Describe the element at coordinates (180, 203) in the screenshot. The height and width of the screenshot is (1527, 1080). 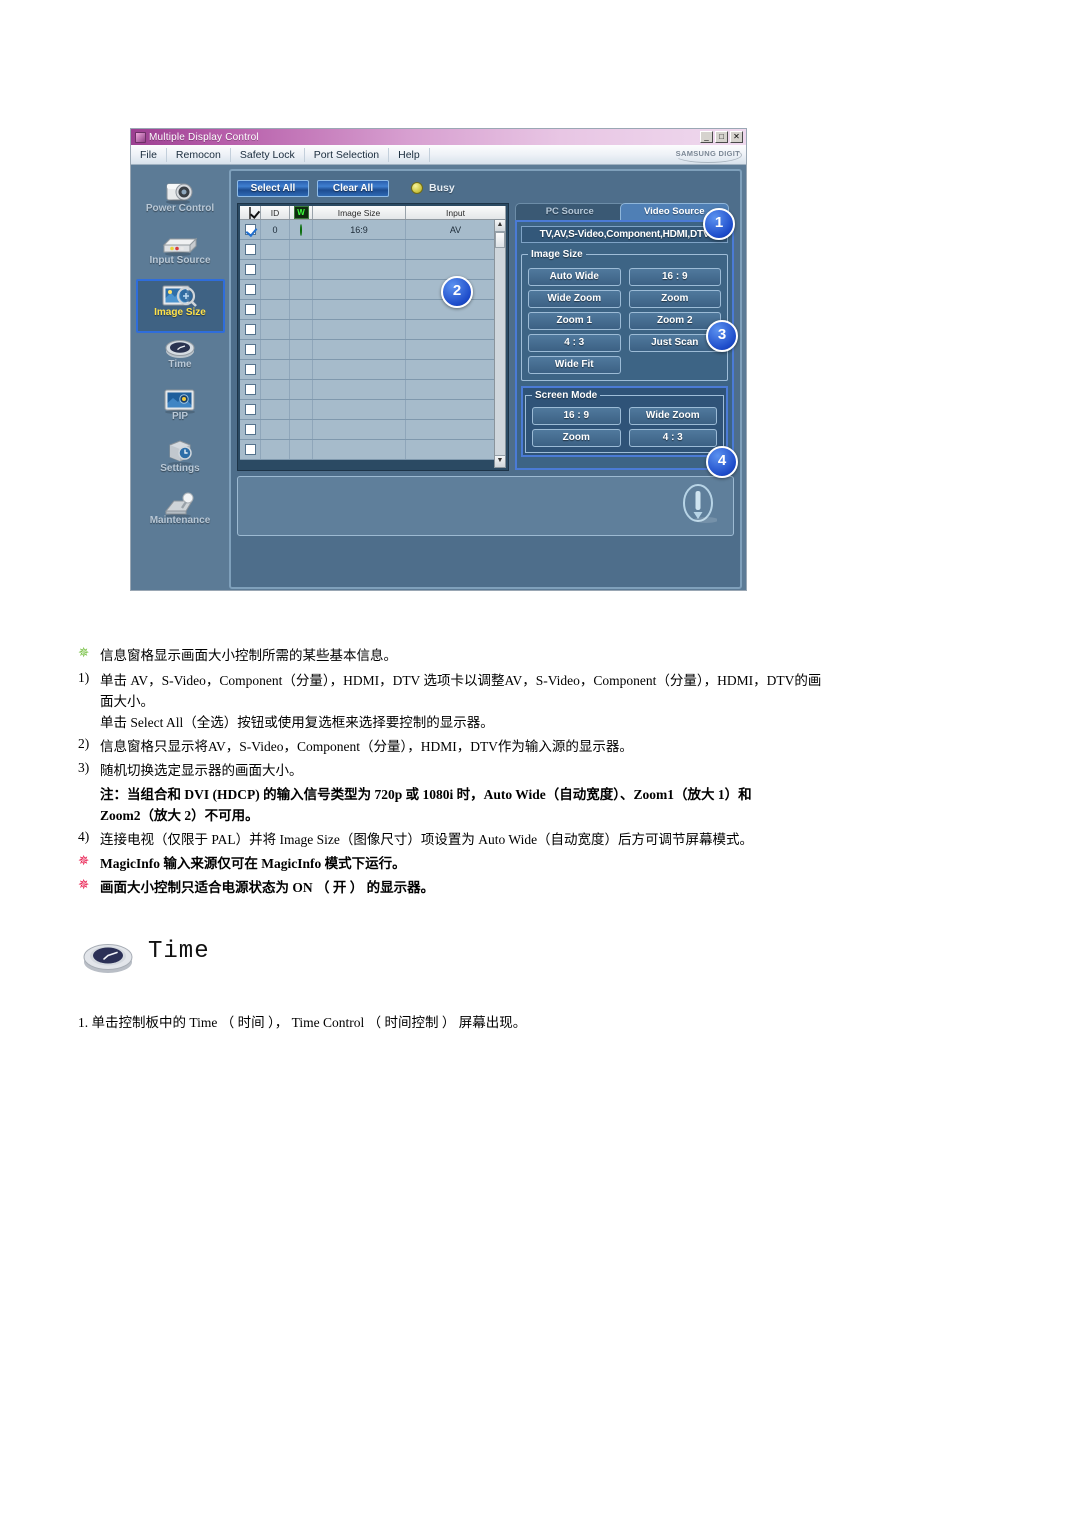
I see `sidebar-item-power-control: Power Control` at that location.